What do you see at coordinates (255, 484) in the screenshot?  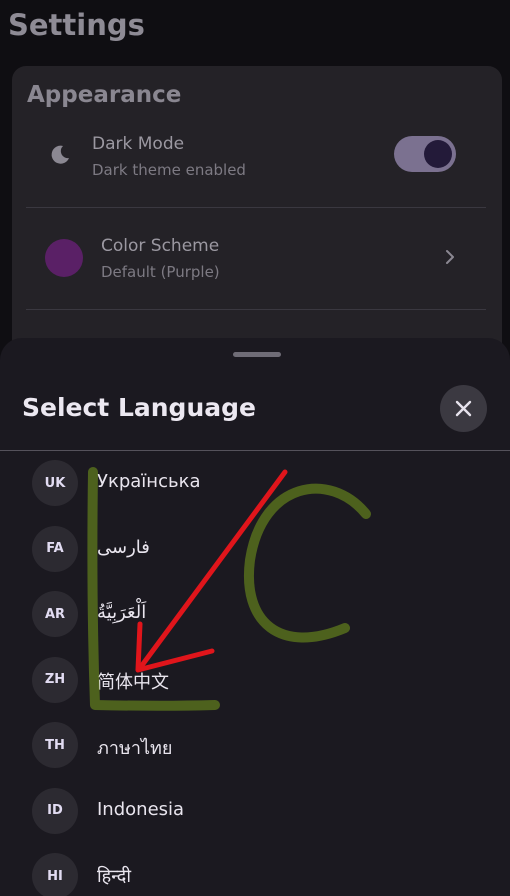 I see `language-item-uk: UK Українська` at bounding box center [255, 484].